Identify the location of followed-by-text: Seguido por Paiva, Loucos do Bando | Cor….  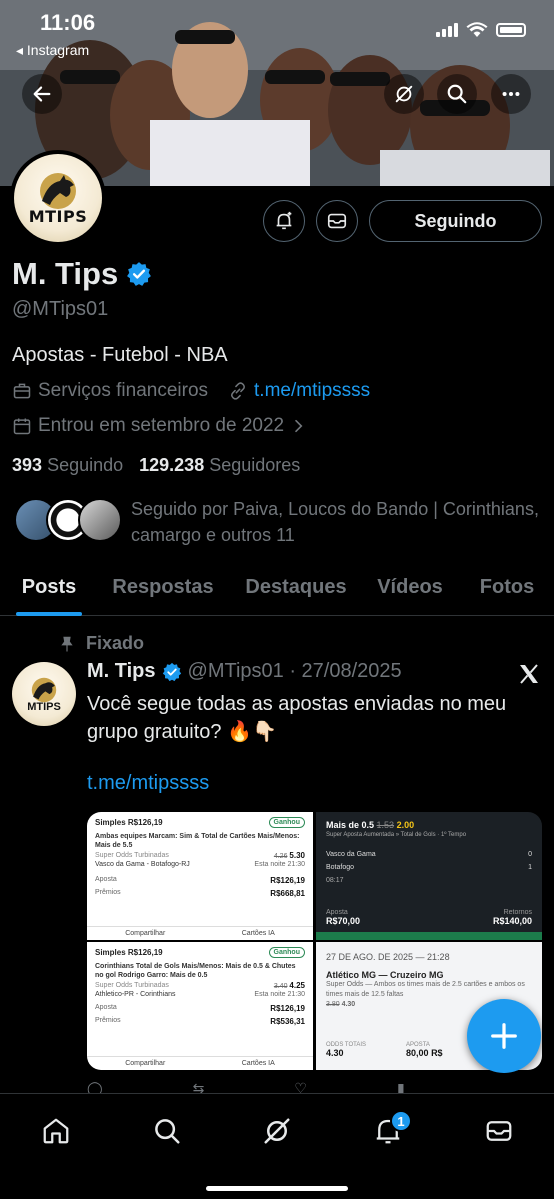
(336, 522).